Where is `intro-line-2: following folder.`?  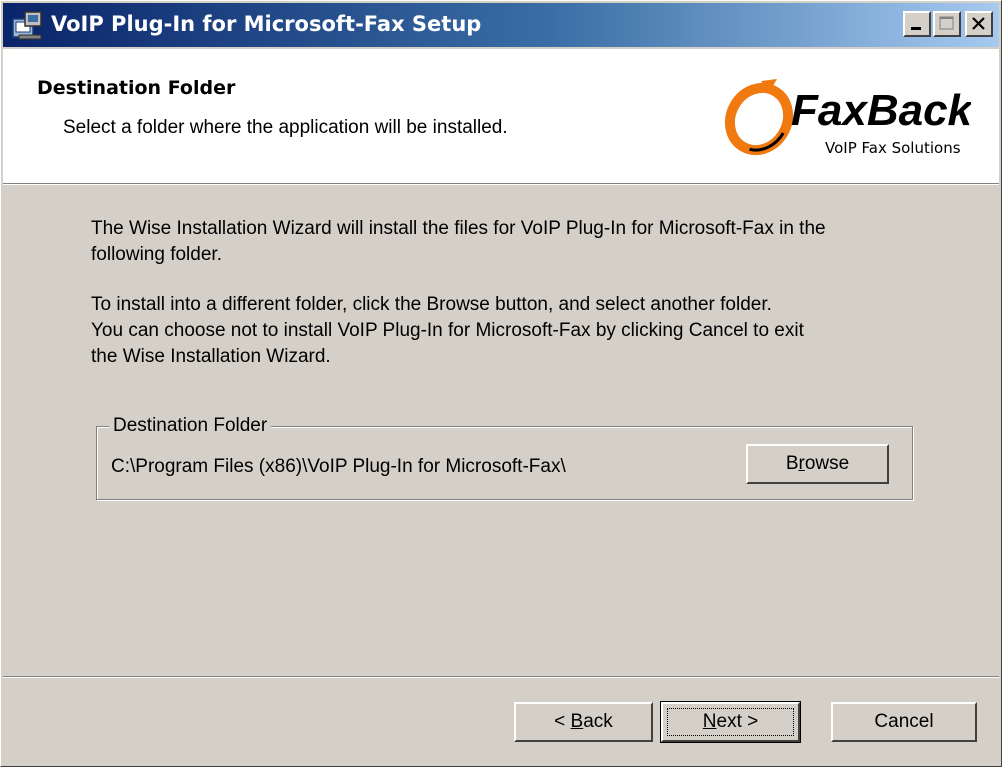 intro-line-2: following folder. is located at coordinates (156, 254).